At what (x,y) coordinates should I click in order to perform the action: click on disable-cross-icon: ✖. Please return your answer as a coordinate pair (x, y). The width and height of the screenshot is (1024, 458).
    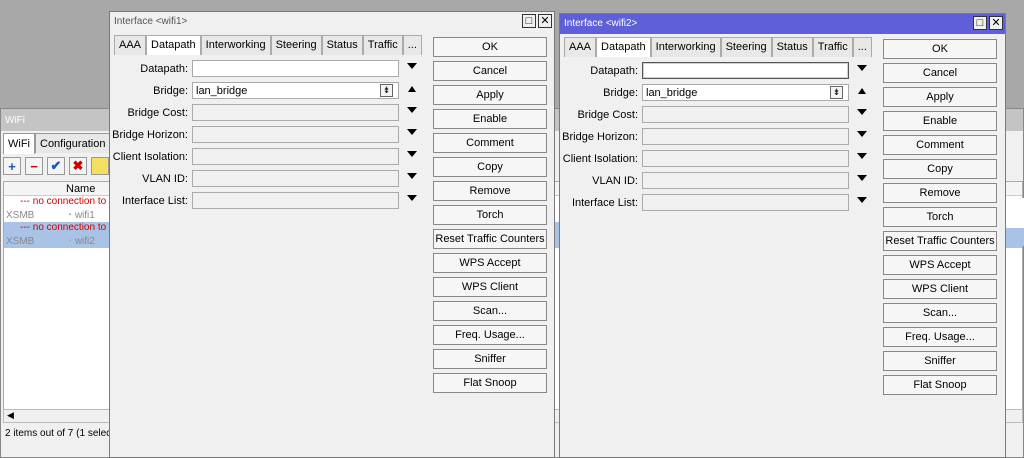
    Looking at the image, I should click on (78, 166).